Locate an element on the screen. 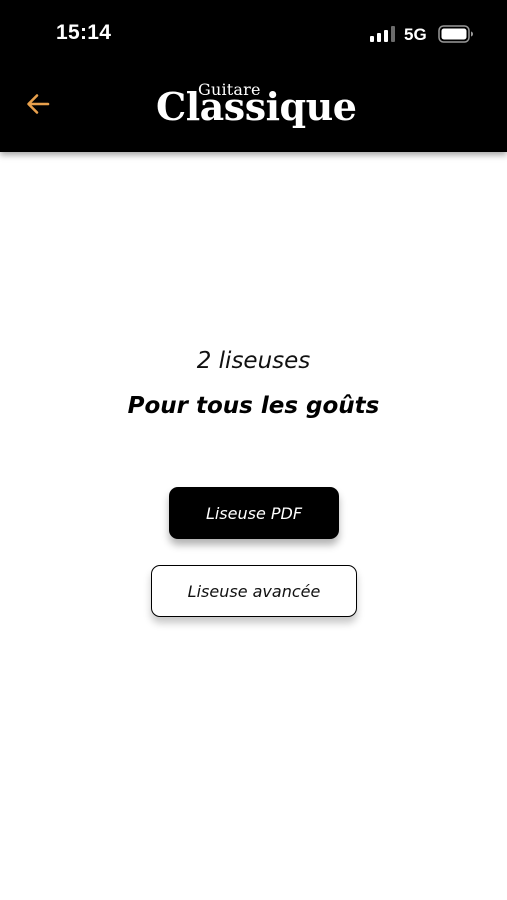 Image resolution: width=507 pixels, height=900 pixels. pdf-reader-button: Liseuse PDF is located at coordinates (254, 513).